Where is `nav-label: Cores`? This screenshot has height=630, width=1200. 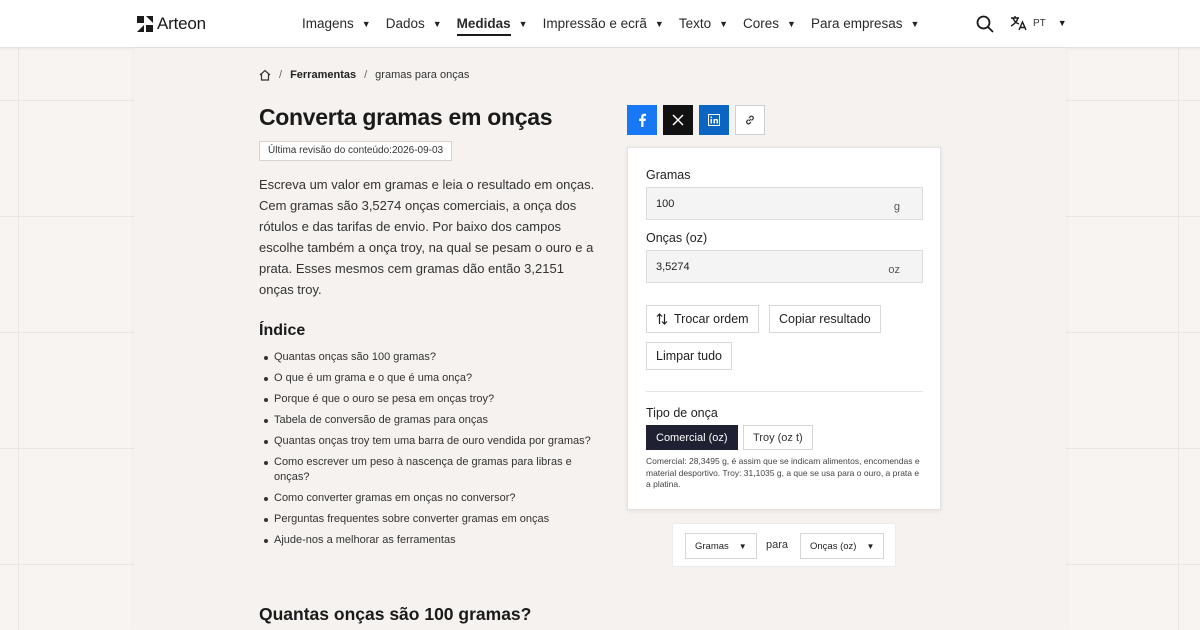
nav-label: Cores is located at coordinates (761, 23).